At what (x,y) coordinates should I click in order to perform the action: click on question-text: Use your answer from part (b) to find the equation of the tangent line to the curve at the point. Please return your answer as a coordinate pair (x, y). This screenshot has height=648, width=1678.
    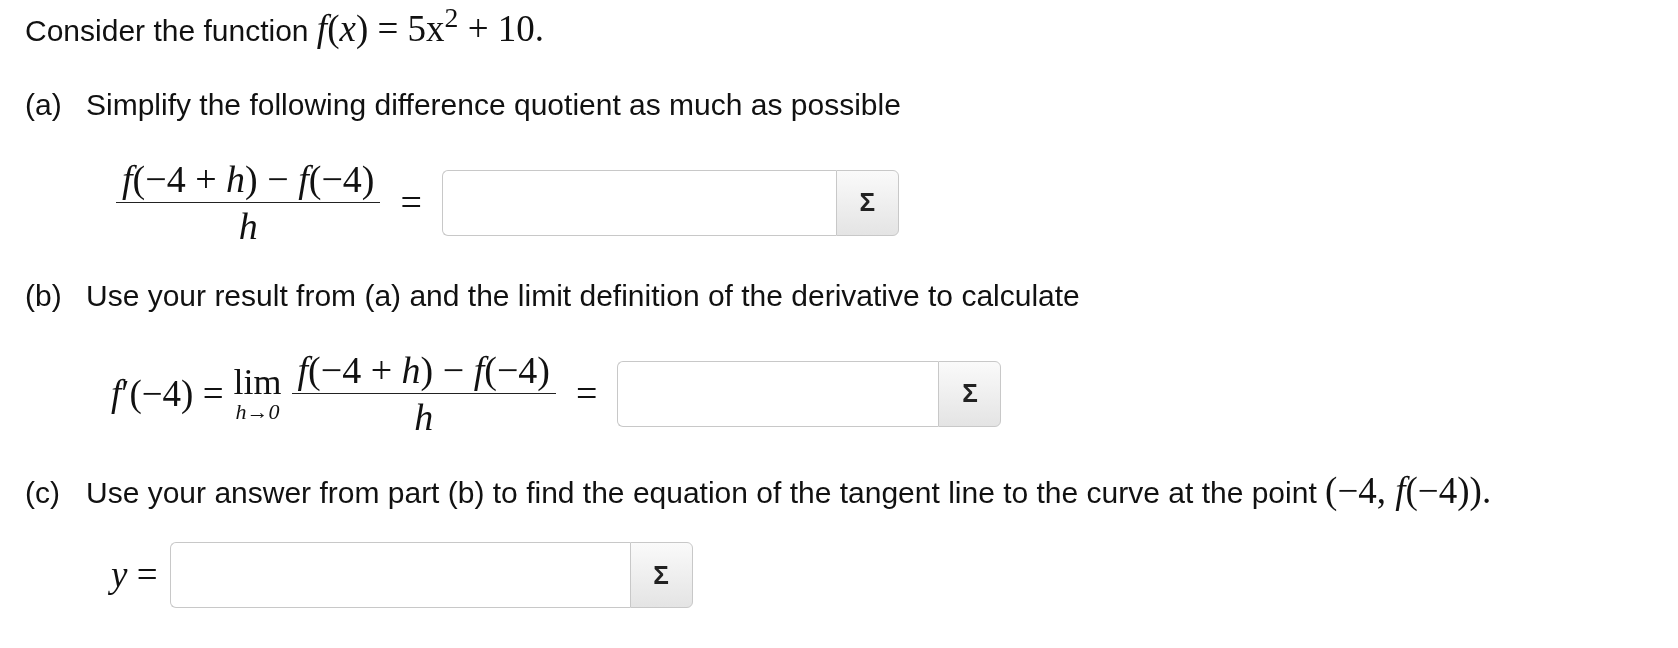
    Looking at the image, I should click on (701, 492).